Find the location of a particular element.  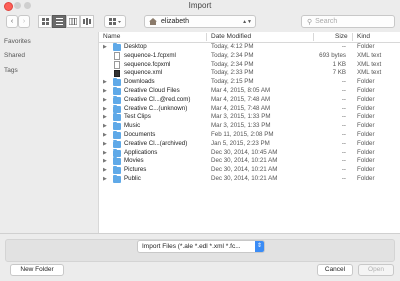

file-name: Documents is located at coordinates (140, 134).